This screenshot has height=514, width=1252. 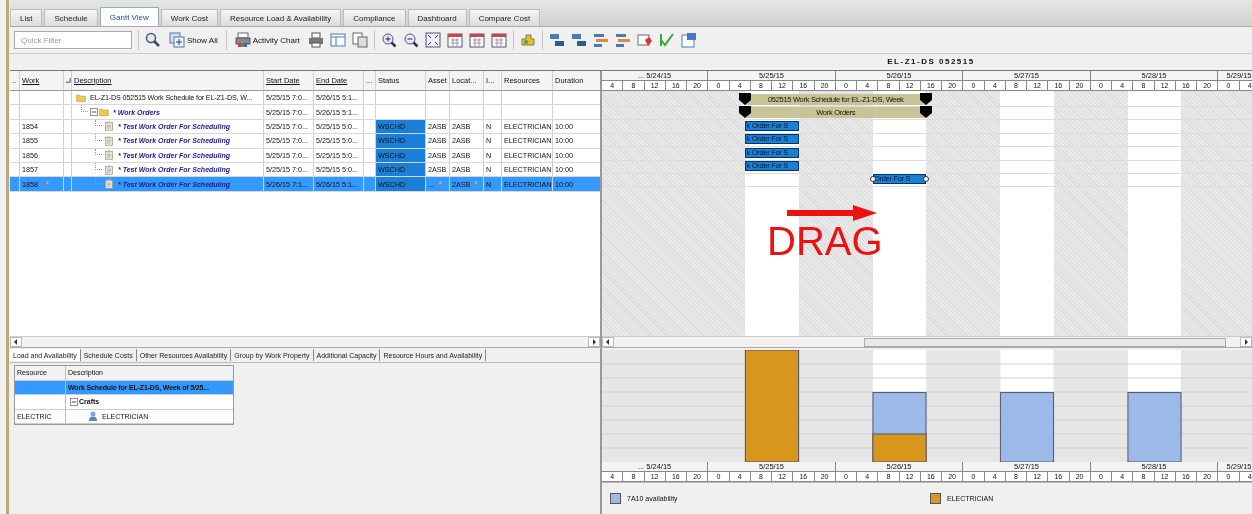 What do you see at coordinates (315, 40) in the screenshot?
I see `print-icon` at bounding box center [315, 40].